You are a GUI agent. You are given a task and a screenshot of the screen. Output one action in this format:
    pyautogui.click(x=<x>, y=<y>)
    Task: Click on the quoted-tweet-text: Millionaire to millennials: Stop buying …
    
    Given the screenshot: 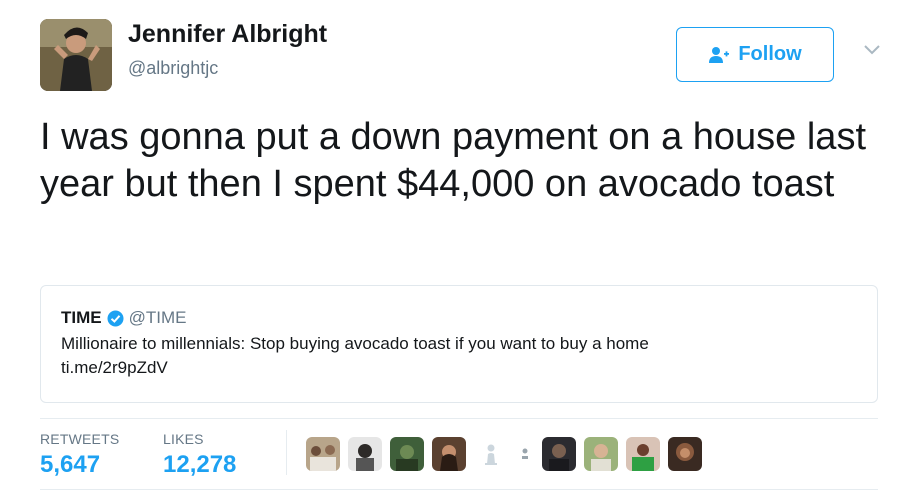 What is the action you would take?
    pyautogui.click(x=355, y=343)
    